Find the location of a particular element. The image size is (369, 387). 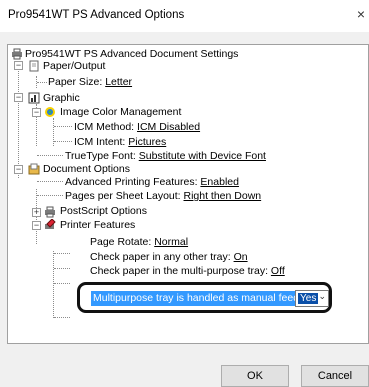

icm-method-value: ICM Disabled is located at coordinates (168, 127).